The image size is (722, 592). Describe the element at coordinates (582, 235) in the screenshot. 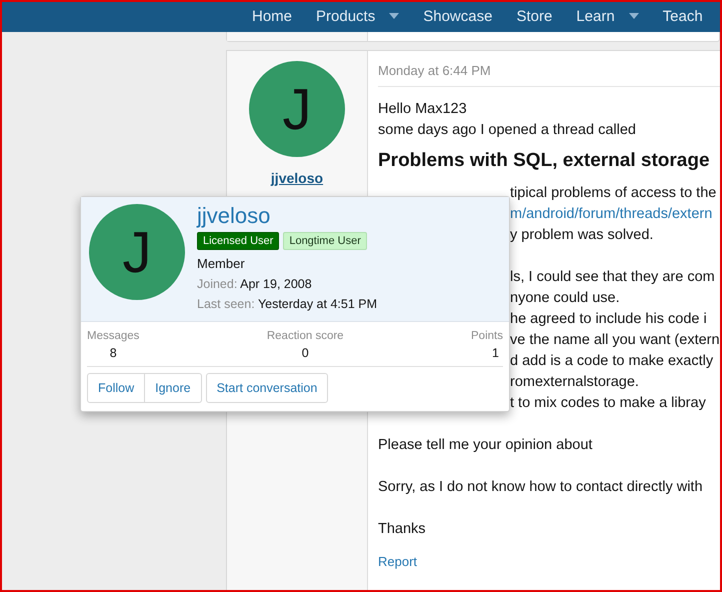

I see `post-text: y problem was solved.` at that location.